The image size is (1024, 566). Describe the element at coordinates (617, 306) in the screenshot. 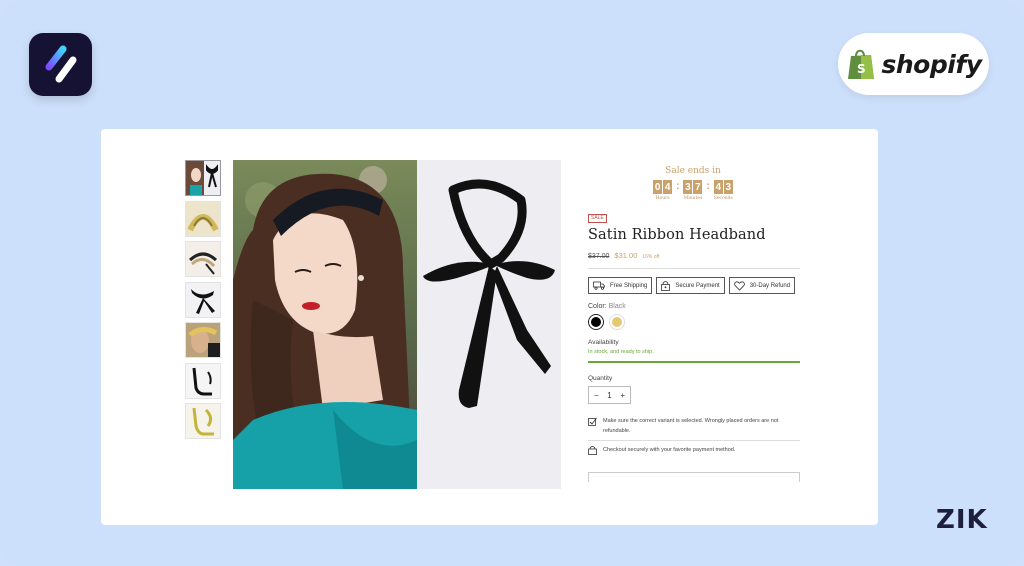

I see `color-value: Black` at that location.